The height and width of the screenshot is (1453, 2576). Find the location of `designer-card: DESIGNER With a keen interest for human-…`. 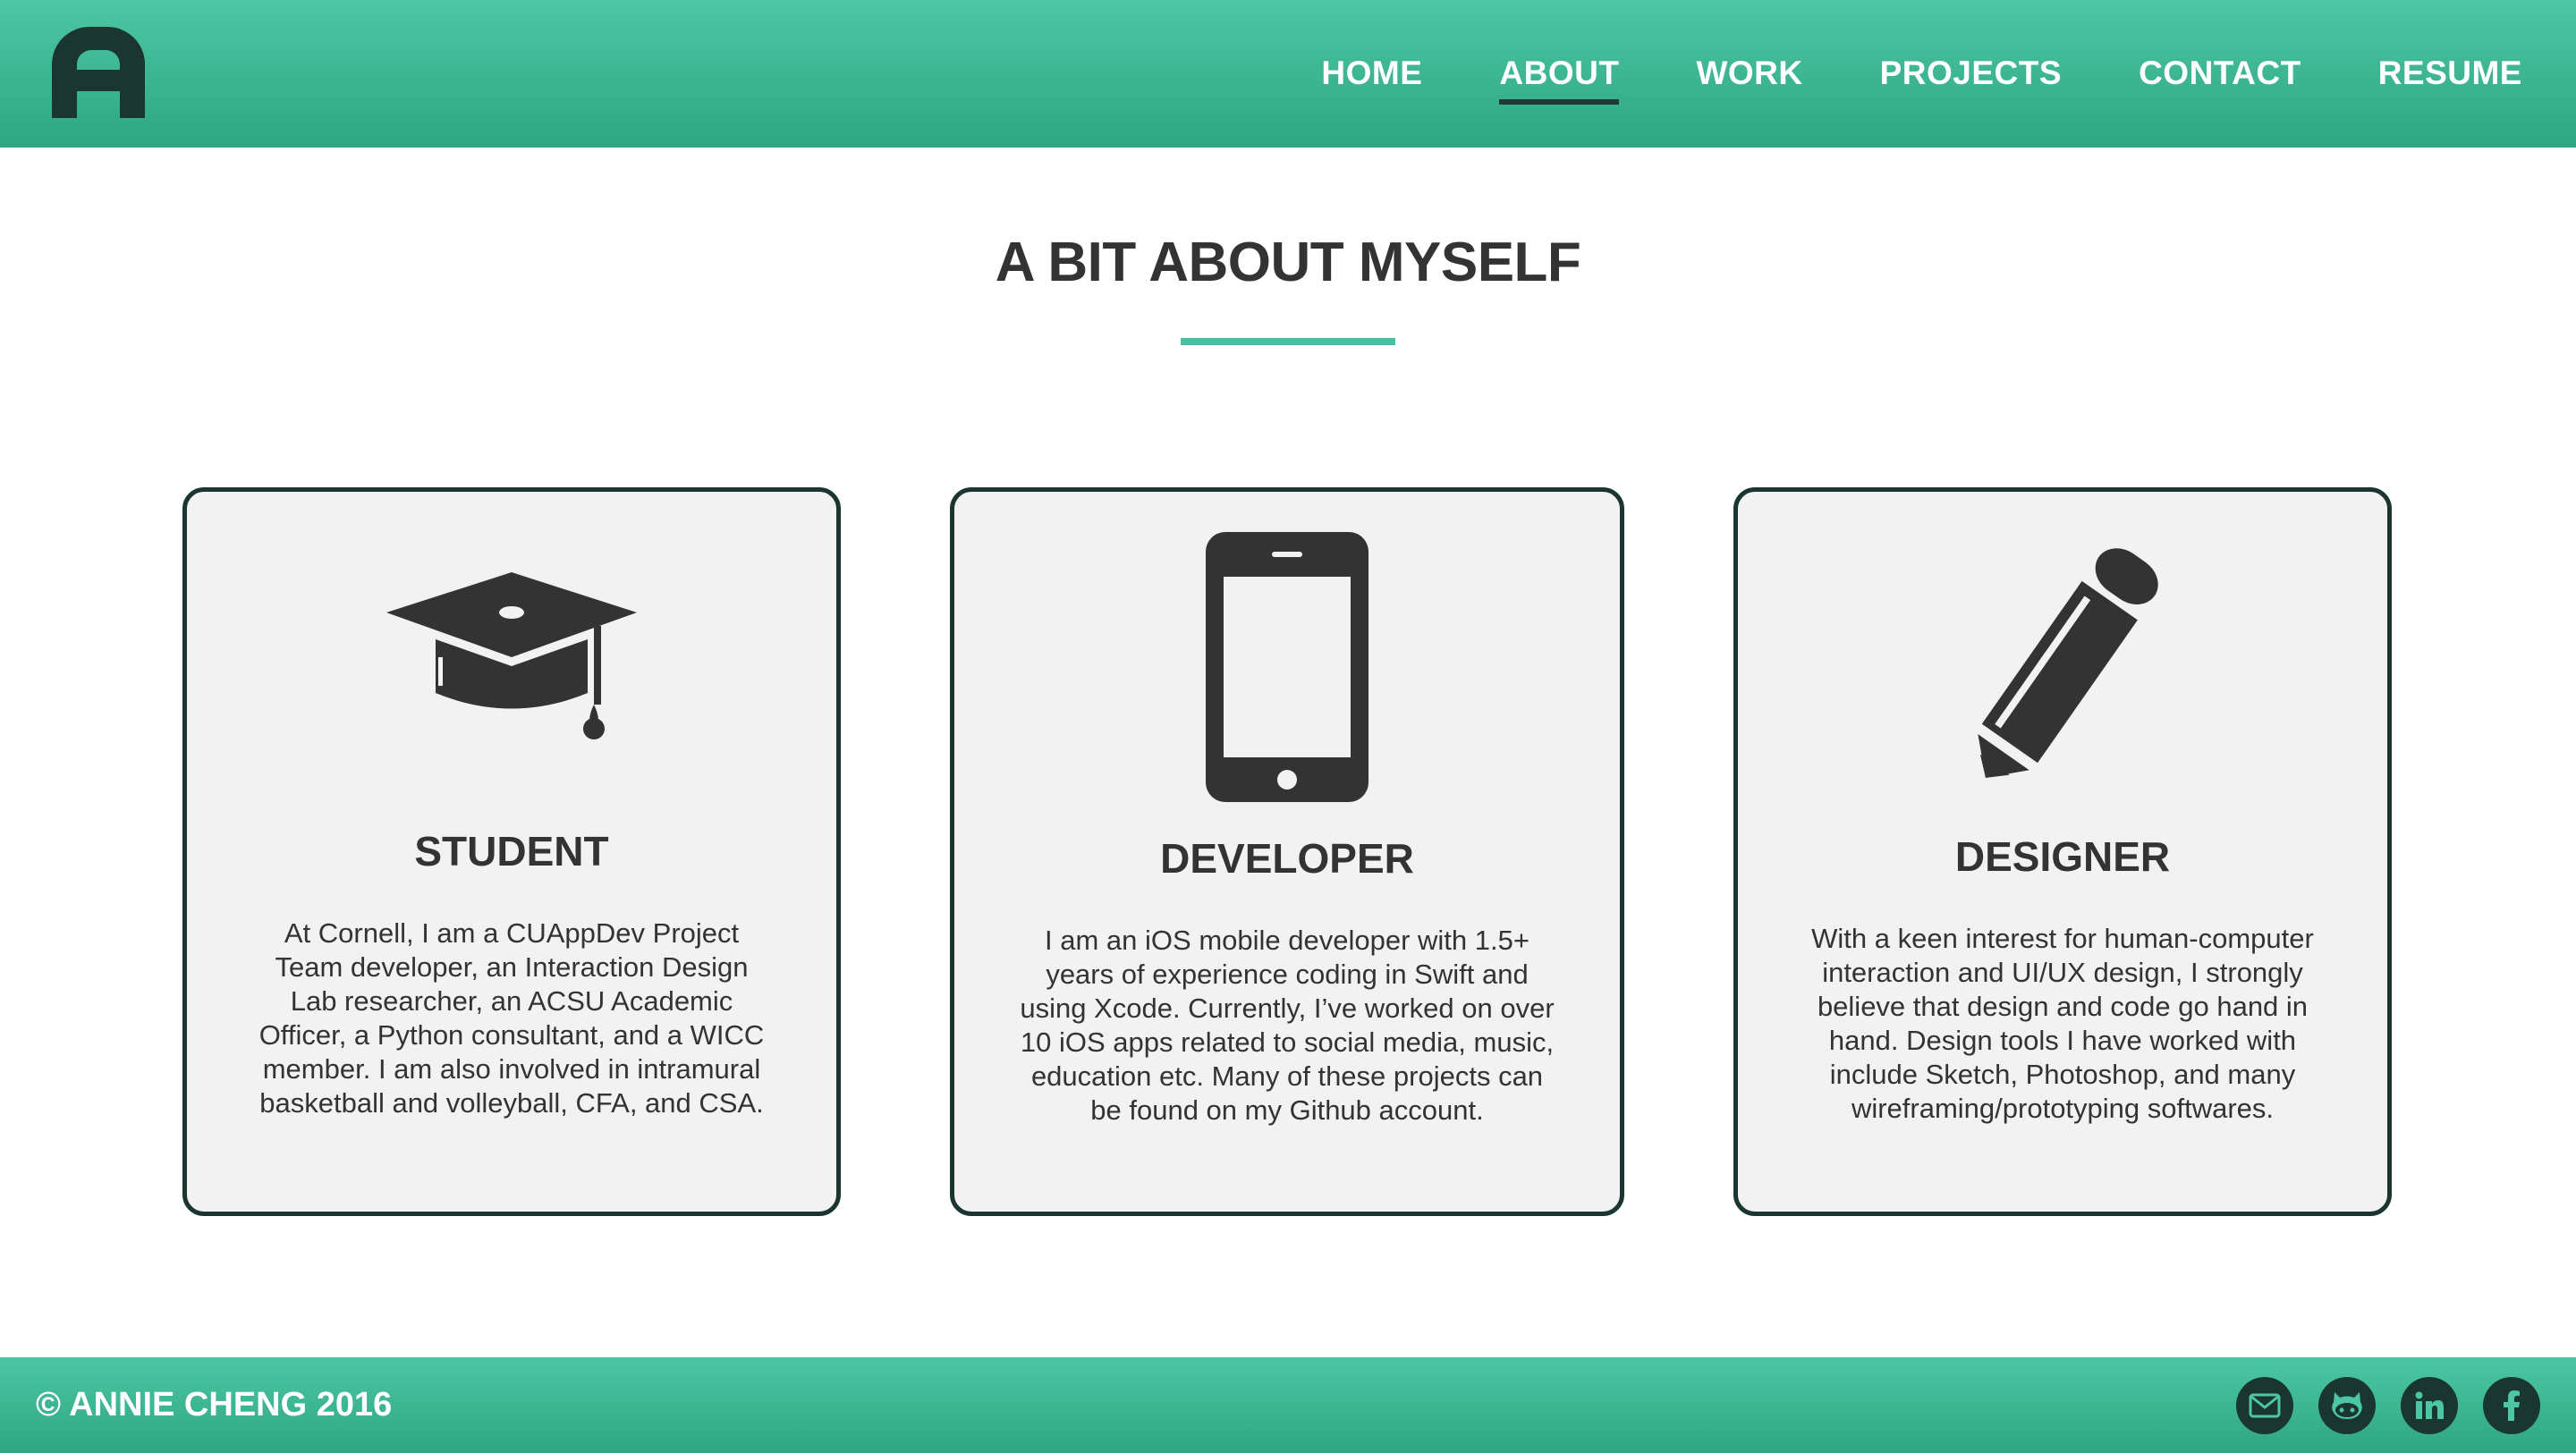

designer-card: DESIGNER With a keen interest for human-… is located at coordinates (2062, 852).